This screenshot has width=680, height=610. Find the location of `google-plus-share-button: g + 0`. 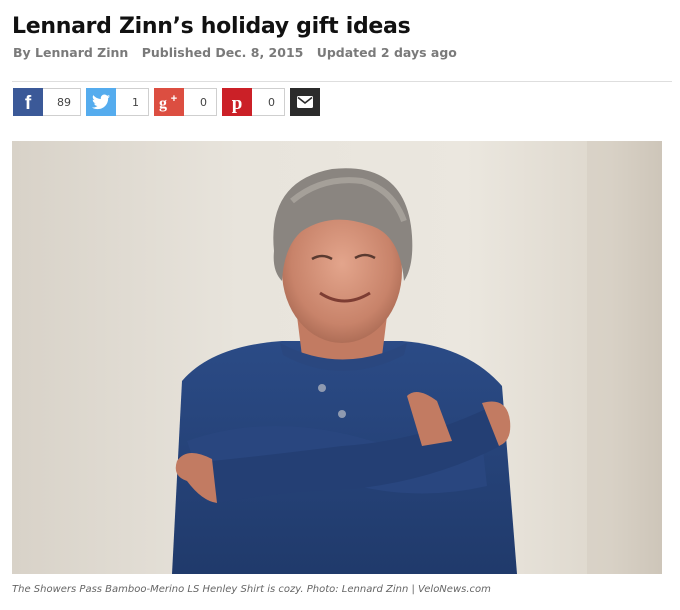

google-plus-share-button: g + 0 is located at coordinates (185, 102).